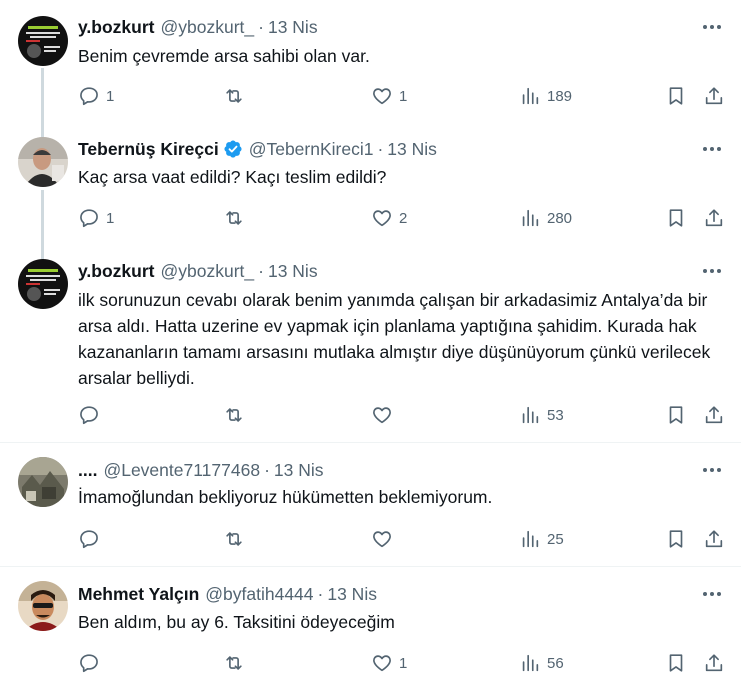  Describe the element at coordinates (389, 218) in the screenshot. I see `like-button: 2` at that location.